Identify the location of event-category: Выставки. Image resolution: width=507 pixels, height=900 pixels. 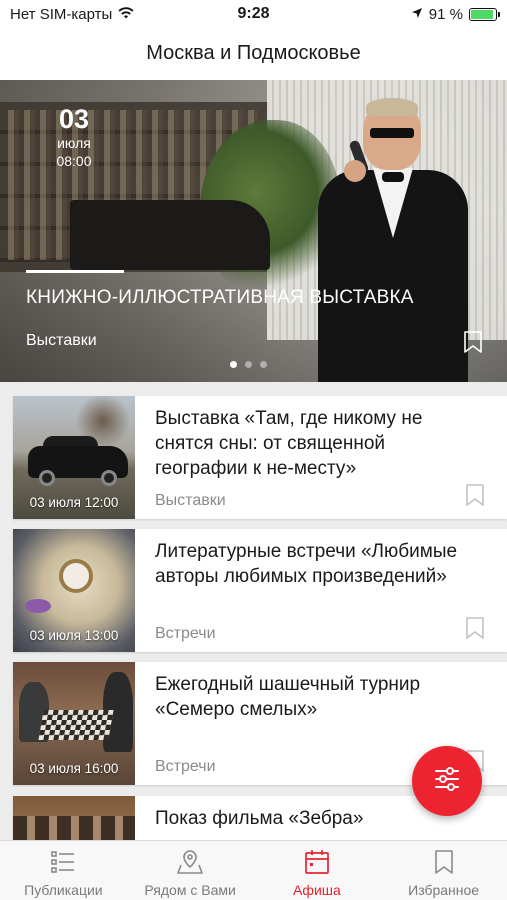
(190, 500).